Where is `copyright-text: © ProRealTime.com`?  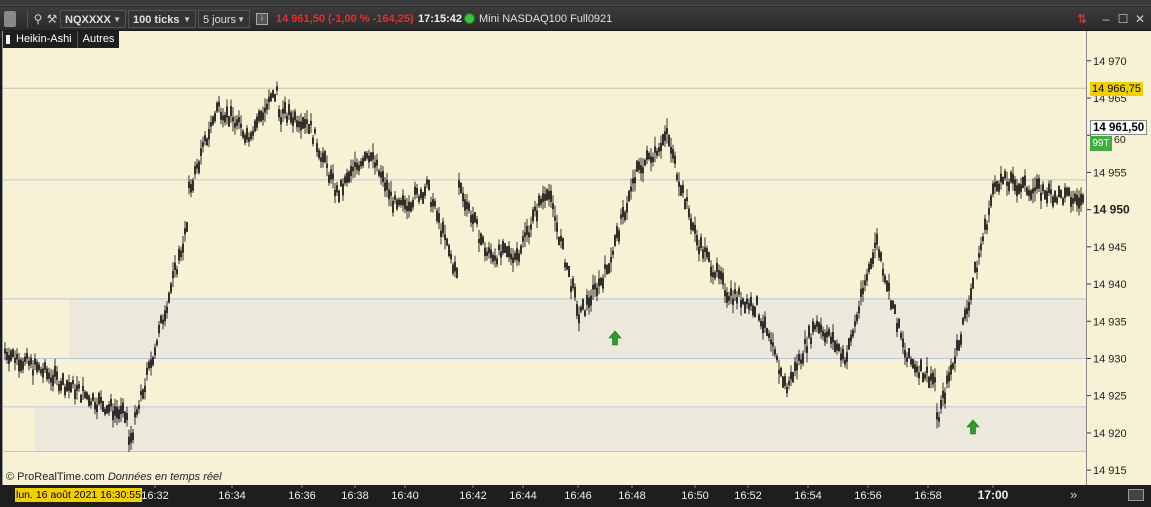 copyright-text: © ProRealTime.com is located at coordinates (55, 477).